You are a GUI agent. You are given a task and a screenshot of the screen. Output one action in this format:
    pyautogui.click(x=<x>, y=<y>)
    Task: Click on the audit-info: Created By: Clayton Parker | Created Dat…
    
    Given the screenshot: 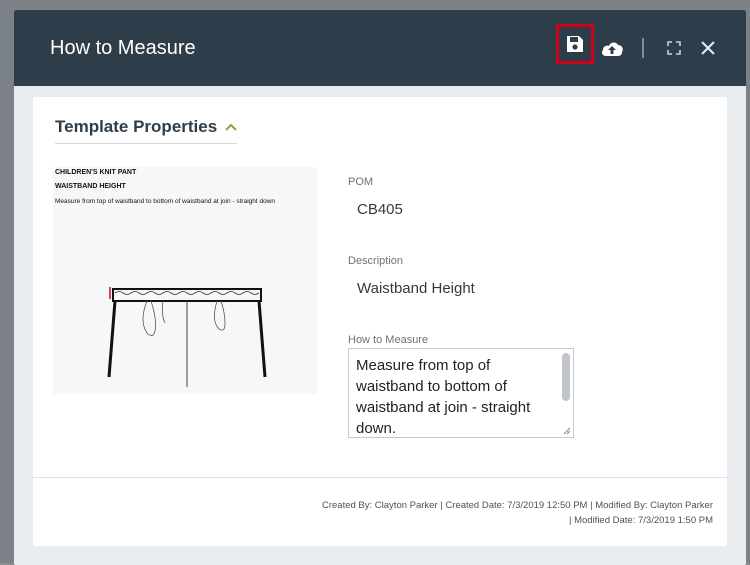 What is the action you would take?
    pyautogui.click(x=517, y=513)
    